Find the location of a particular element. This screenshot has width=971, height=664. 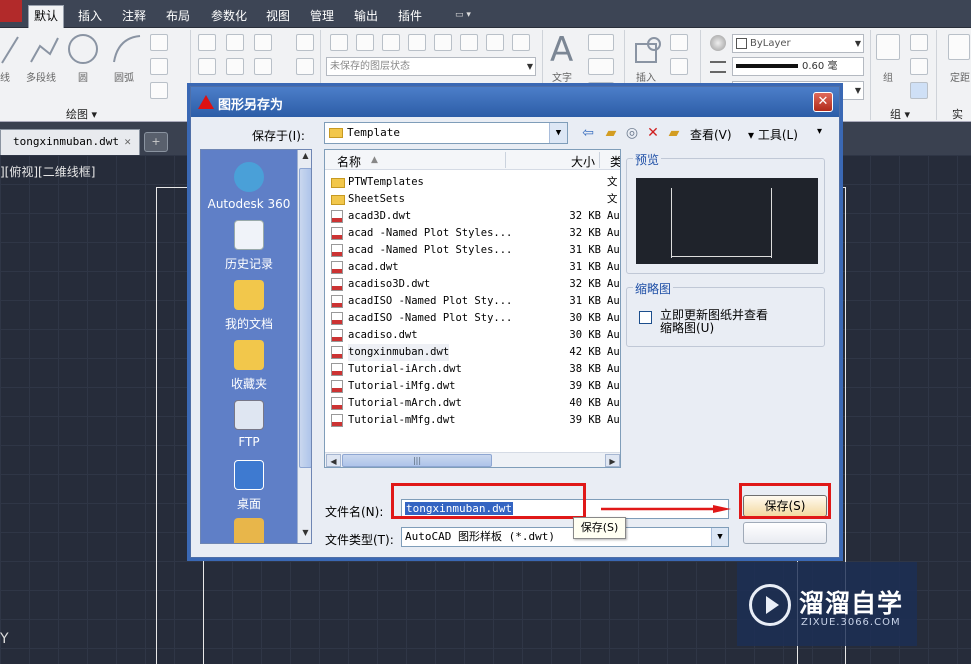

layer-properties-icon is located at coordinates (339, 42).